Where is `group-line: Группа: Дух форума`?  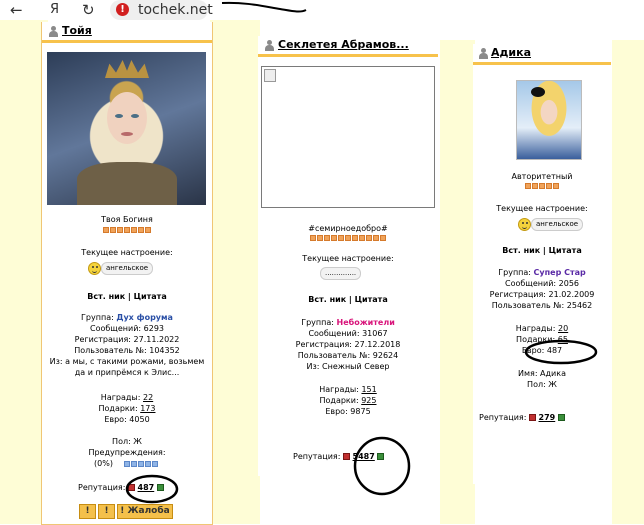 group-line: Группа: Дух форума is located at coordinates (127, 317).